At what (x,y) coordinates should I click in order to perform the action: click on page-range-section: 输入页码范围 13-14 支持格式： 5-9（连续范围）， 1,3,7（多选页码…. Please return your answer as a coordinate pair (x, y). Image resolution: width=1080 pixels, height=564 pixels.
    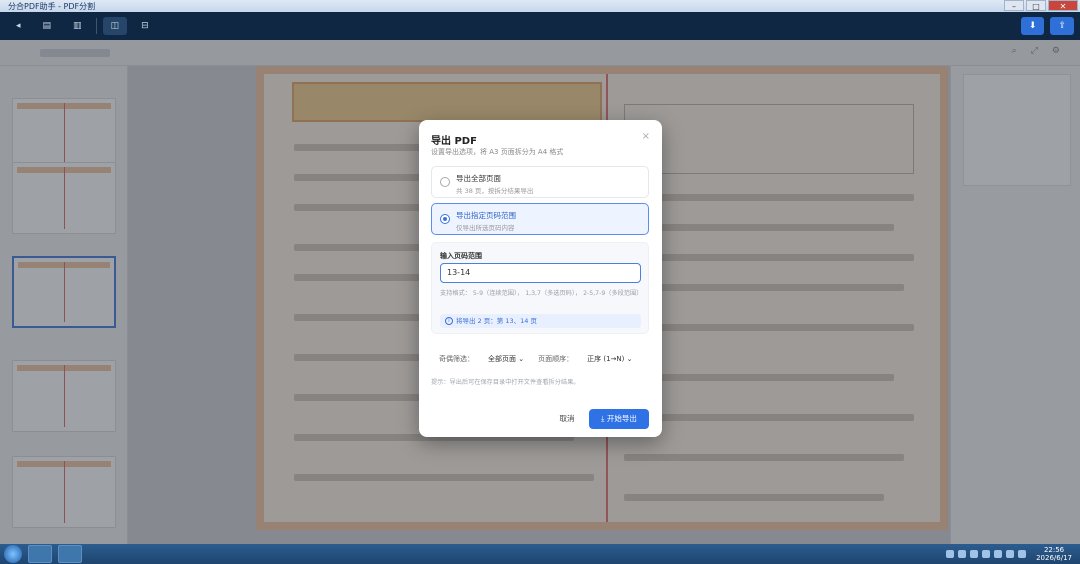
    Looking at the image, I should click on (540, 288).